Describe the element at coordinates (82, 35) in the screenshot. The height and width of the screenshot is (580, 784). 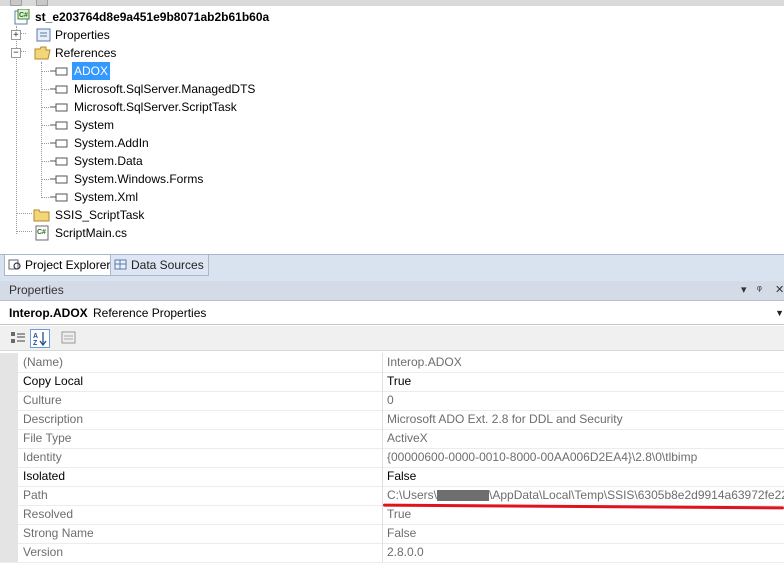
I see `tree-item-label: Properties` at that location.